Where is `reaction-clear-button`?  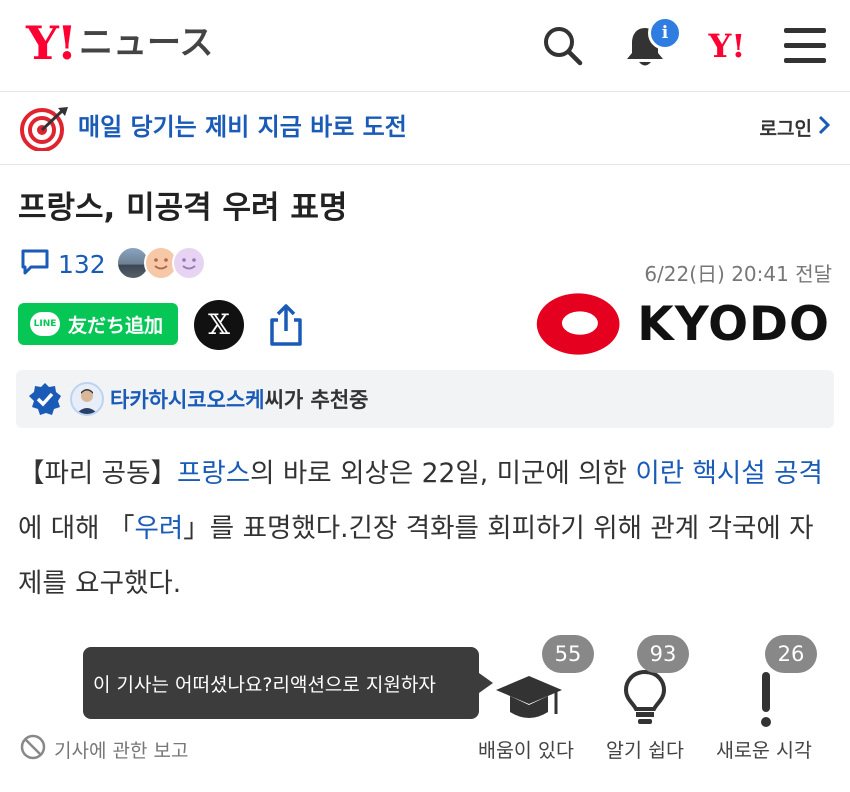
reaction-clear-button is located at coordinates (680, 700).